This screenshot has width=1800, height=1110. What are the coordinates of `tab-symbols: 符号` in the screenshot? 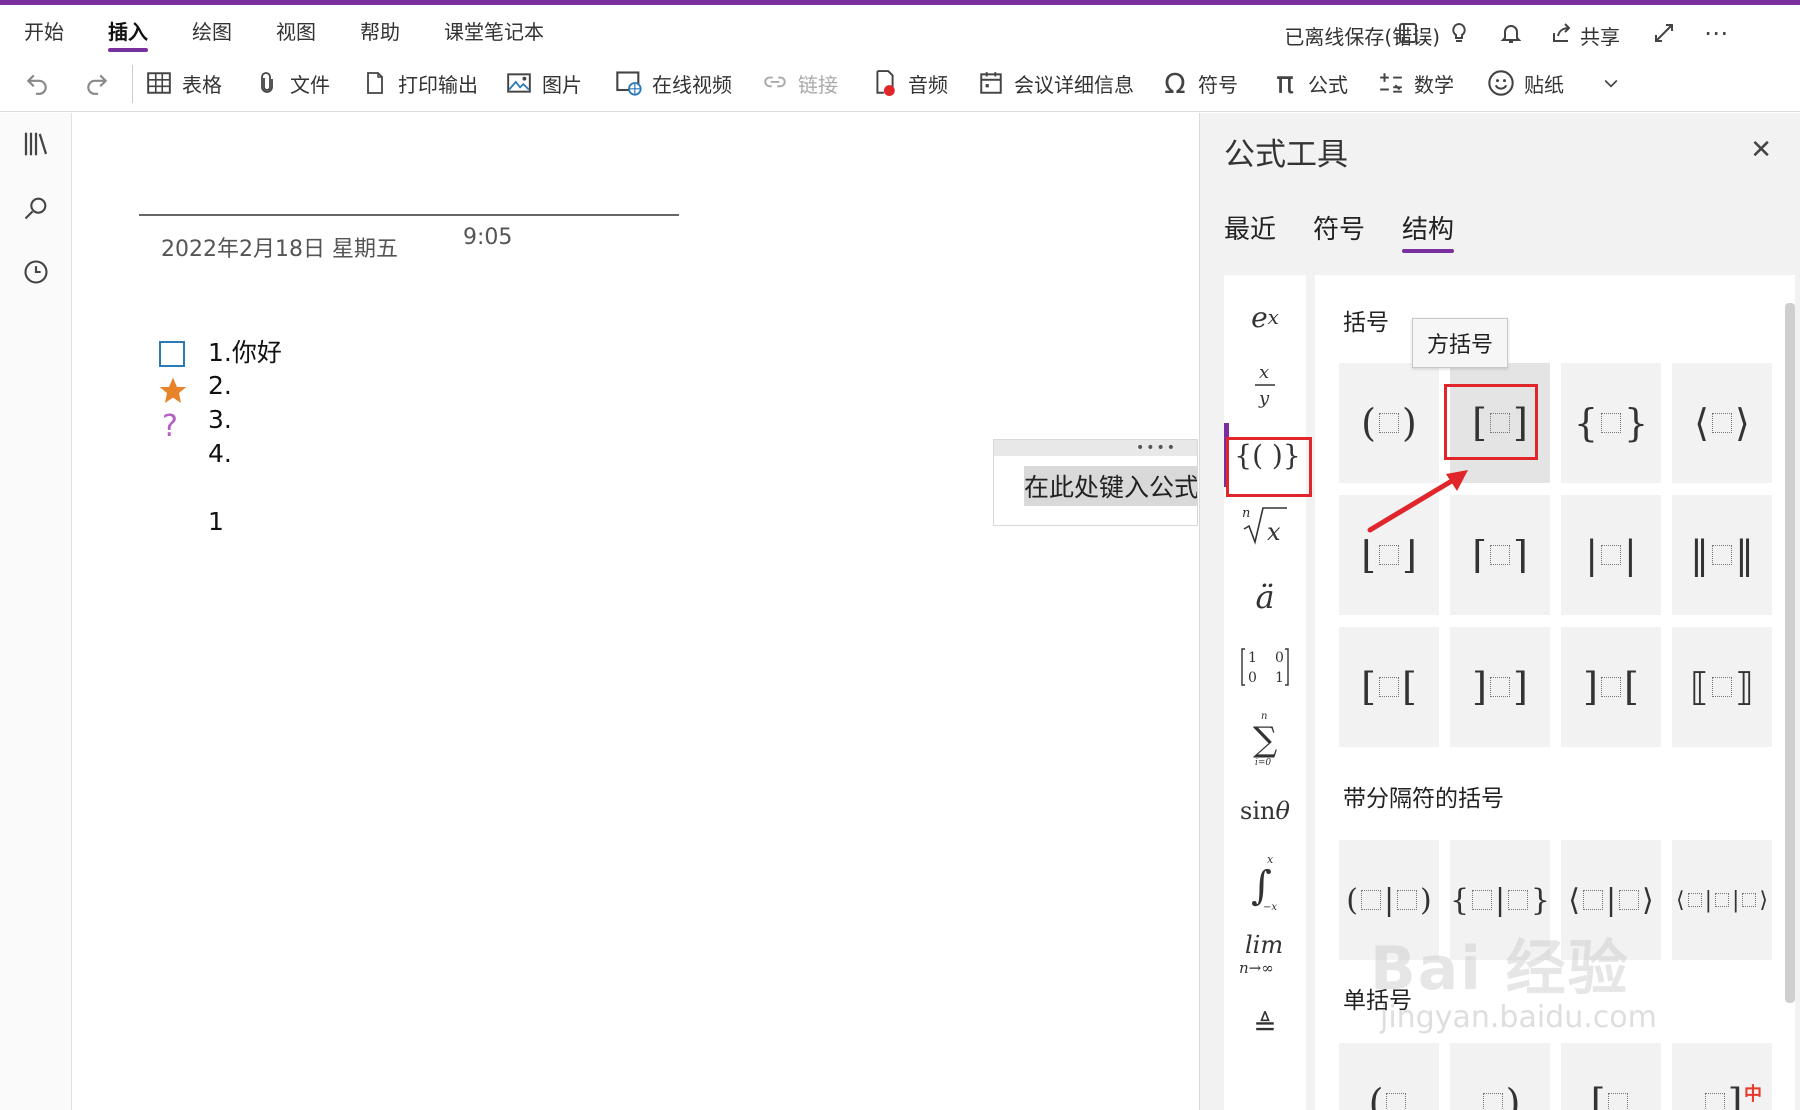 It's located at (1339, 227).